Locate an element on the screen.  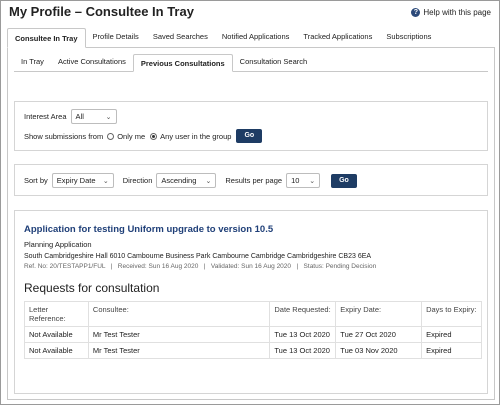
tab-notified-applications: Notified Applications is located at coordinates (256, 37).